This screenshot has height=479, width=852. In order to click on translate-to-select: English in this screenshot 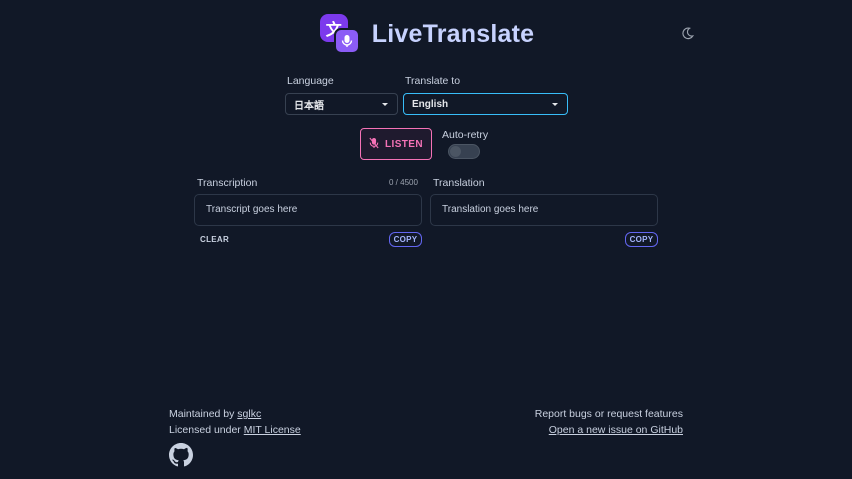, I will do `click(485, 104)`.